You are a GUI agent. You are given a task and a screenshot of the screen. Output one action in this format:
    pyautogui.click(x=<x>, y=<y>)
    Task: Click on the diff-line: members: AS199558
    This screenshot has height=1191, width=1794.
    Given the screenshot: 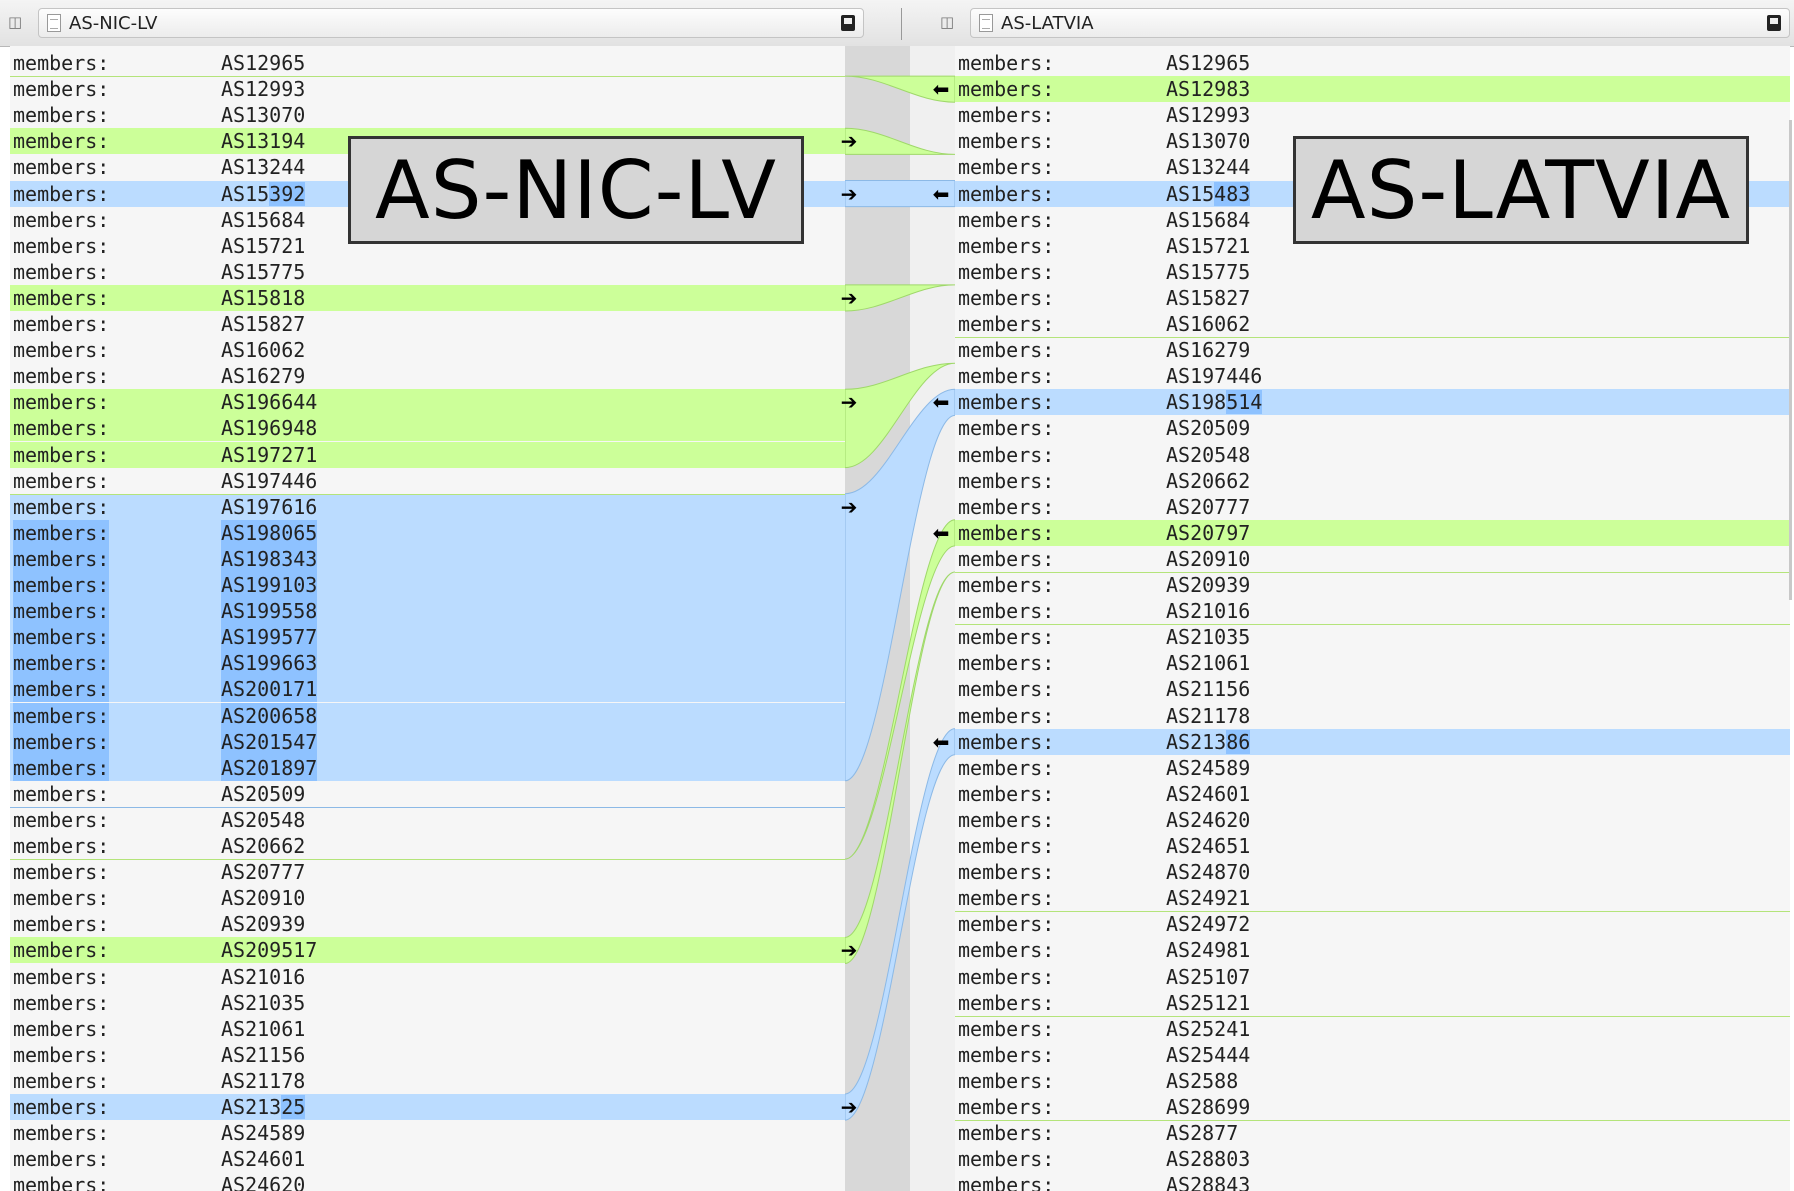 What is the action you would take?
    pyautogui.click(x=427, y=611)
    